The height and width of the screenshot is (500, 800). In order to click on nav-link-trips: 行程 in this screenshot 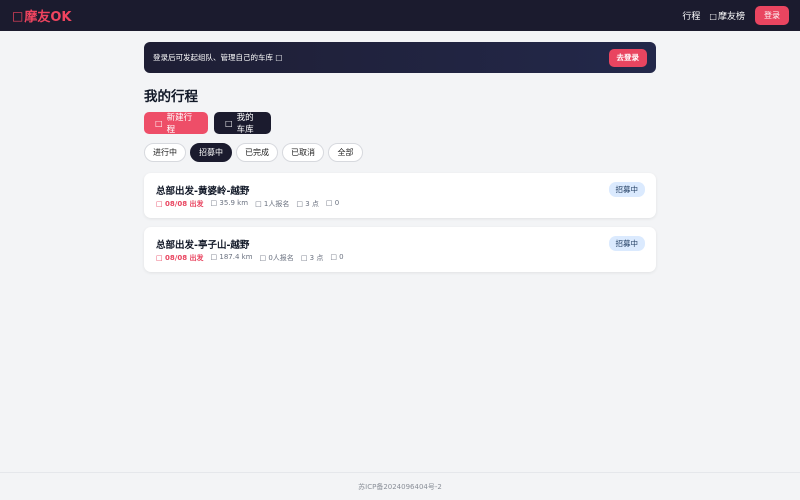, I will do `click(691, 15)`.